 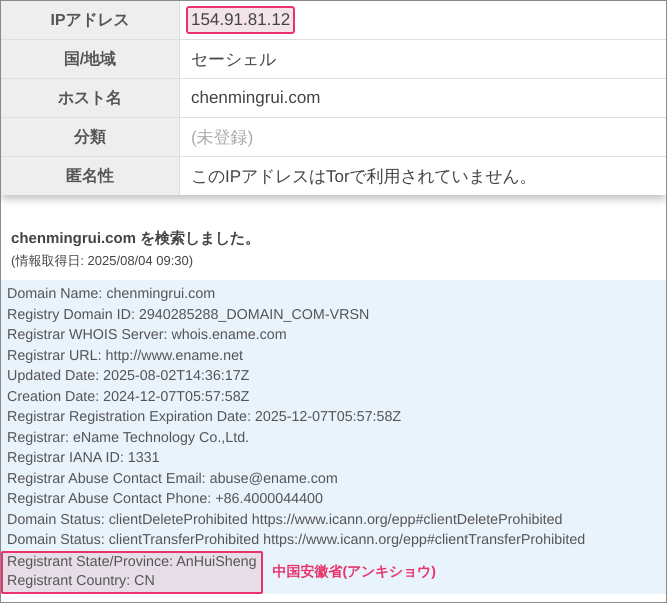 What do you see at coordinates (132, 562) in the screenshot?
I see `whois-line: Registrant State/Province: AnHuiSheng` at bounding box center [132, 562].